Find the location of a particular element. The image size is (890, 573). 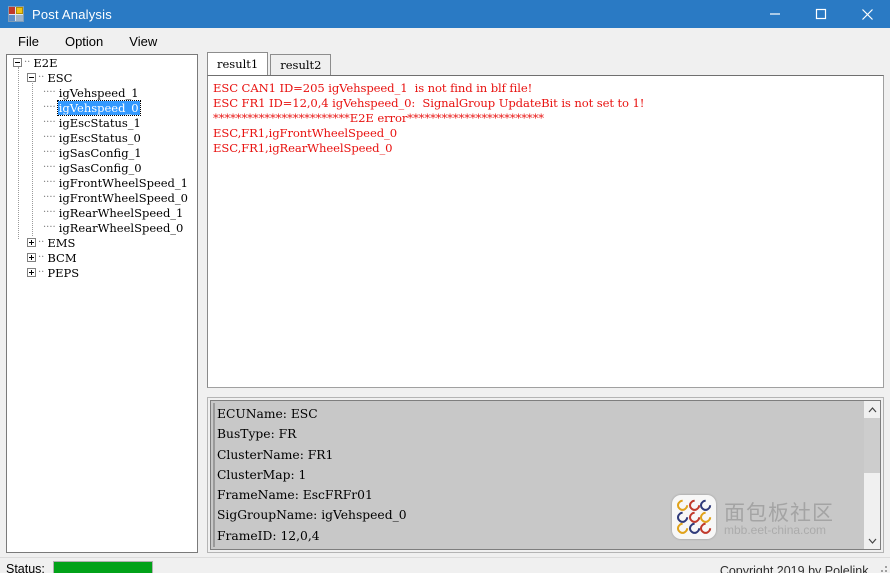

tree-node-igfrontwheelspeed_0: ···· igFrontWheelSpeed_0 is located at coordinates (102, 197).